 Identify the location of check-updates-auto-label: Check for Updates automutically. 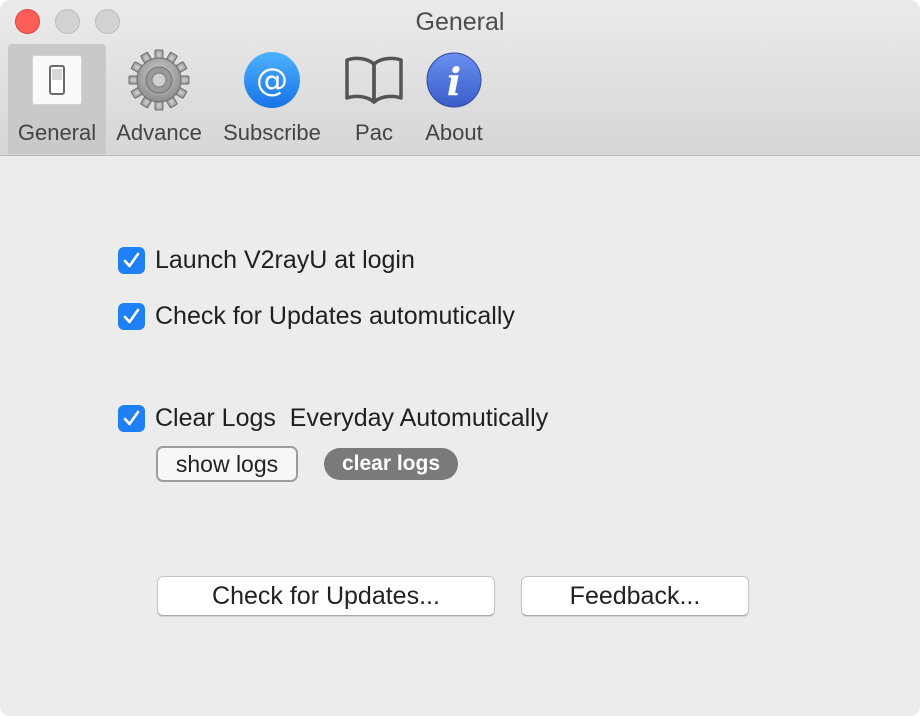
(335, 315).